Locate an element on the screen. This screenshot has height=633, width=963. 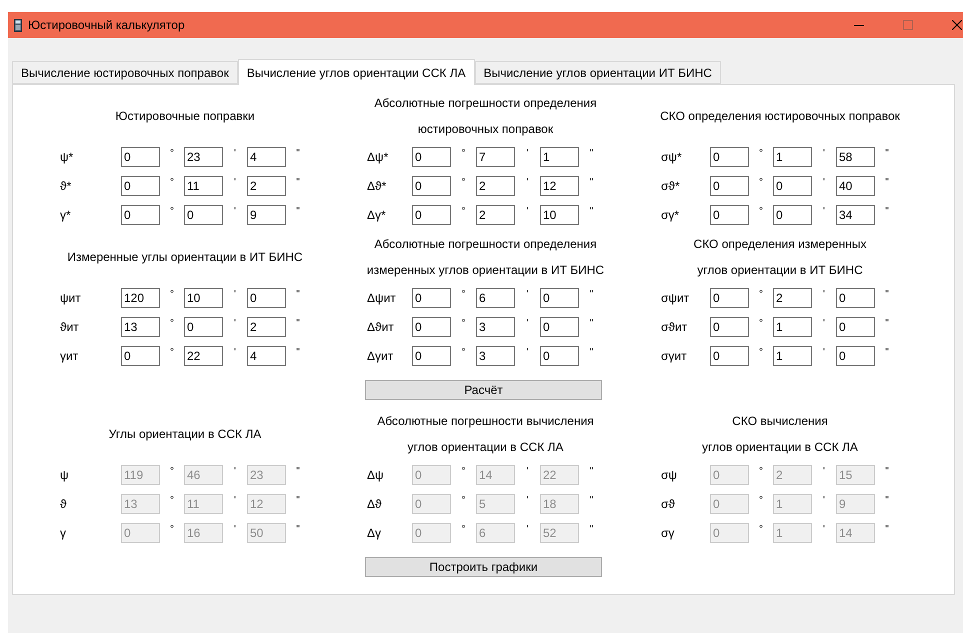
action-button: Построить графики is located at coordinates (483, 567).